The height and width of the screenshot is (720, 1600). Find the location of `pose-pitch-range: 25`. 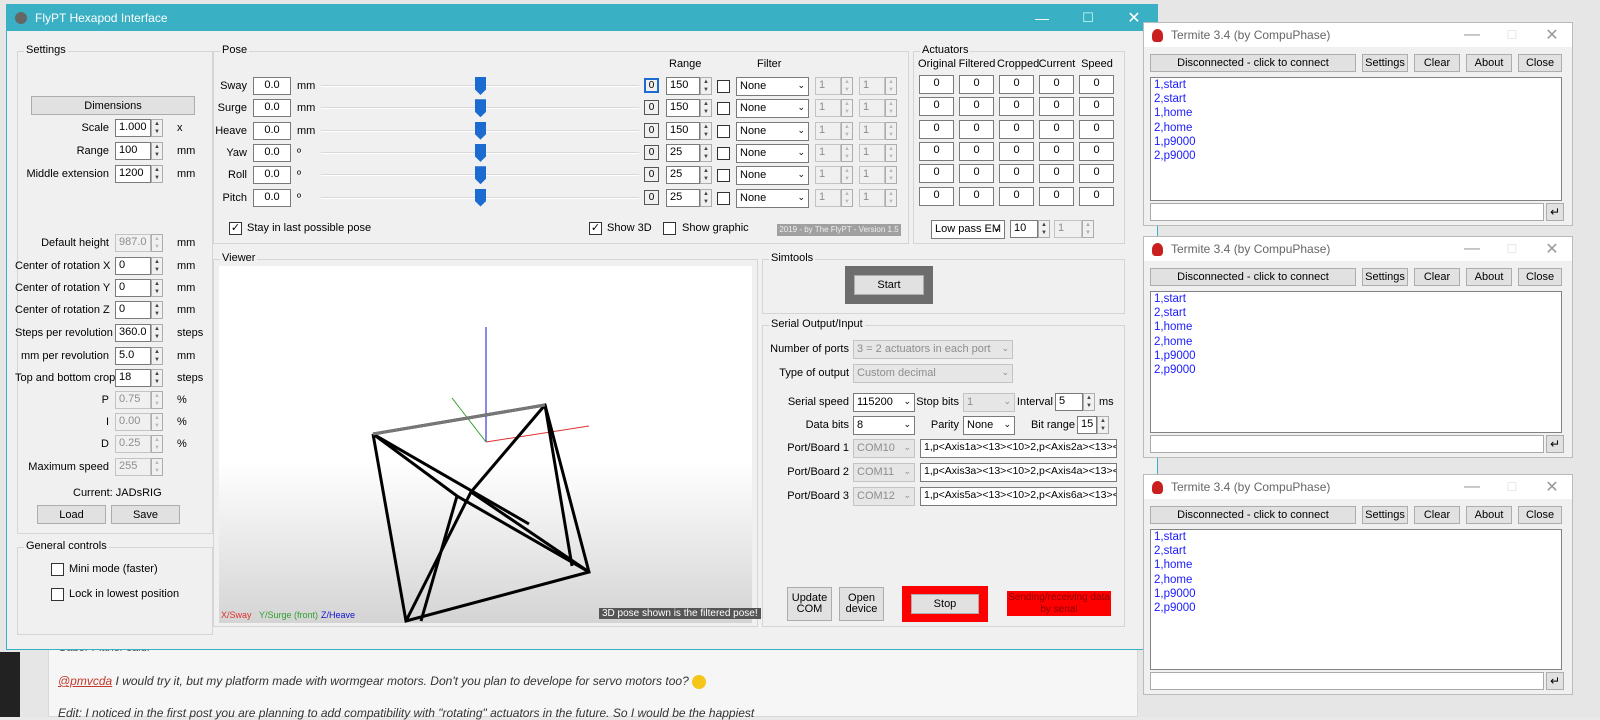

pose-pitch-range: 25 is located at coordinates (683, 197).